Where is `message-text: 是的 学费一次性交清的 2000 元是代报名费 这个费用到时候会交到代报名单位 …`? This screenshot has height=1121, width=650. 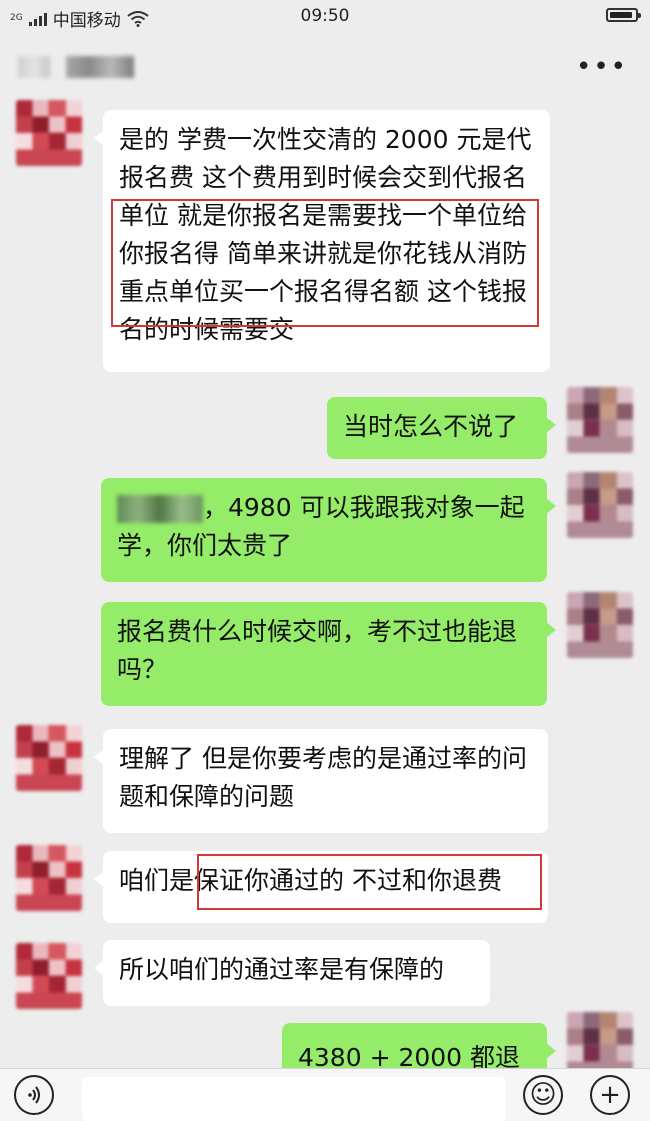
message-text: 是的 学费一次性交清的 2000 元是代报名费 这个费用到时候会交到代报名单位 … is located at coordinates (325, 234).